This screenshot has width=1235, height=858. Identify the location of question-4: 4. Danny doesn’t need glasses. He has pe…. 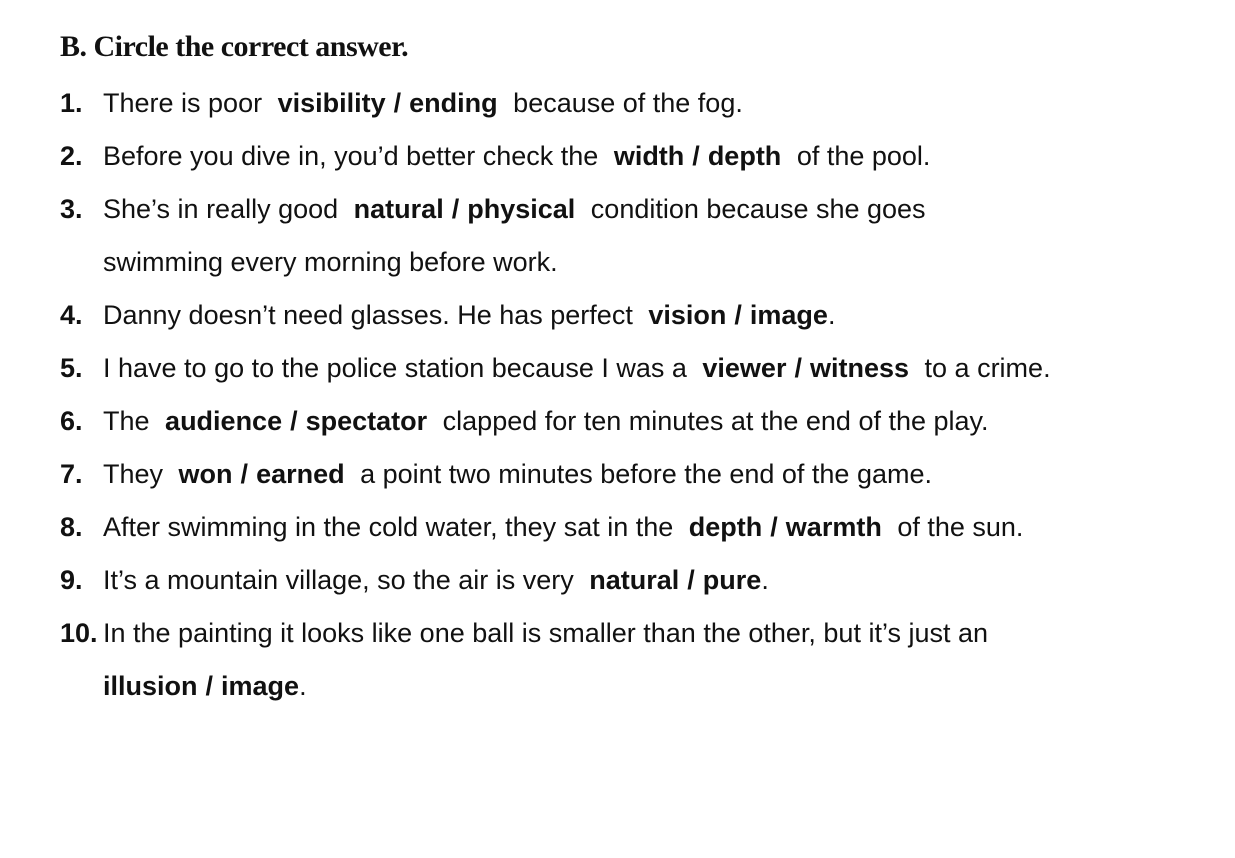
(630, 315).